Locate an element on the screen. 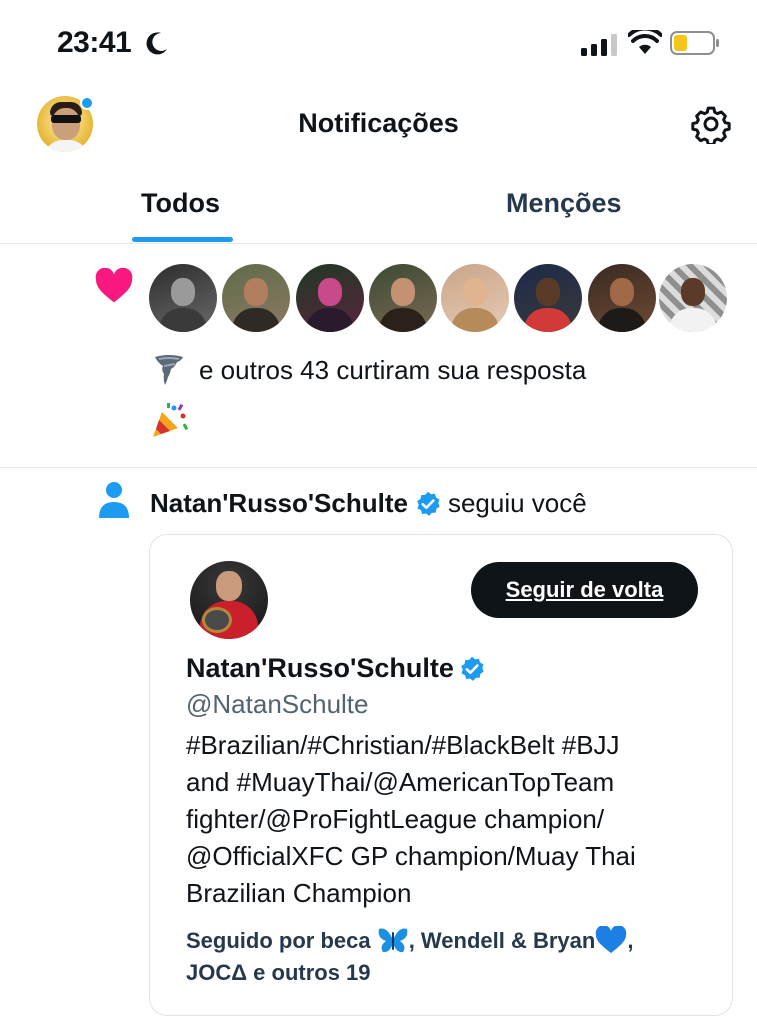 The width and height of the screenshot is (757, 1024). tab-mencoes: Menções is located at coordinates (564, 203).